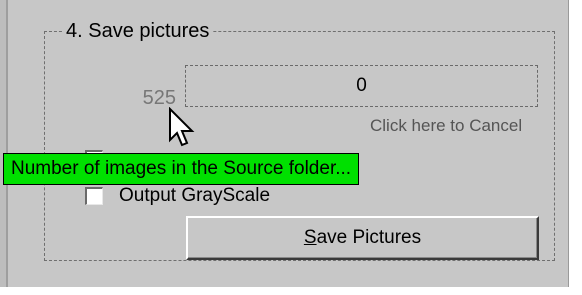 The height and width of the screenshot is (295, 582). Describe the element at coordinates (310, 237) in the screenshot. I see `save-button-mnemonic: S` at that location.